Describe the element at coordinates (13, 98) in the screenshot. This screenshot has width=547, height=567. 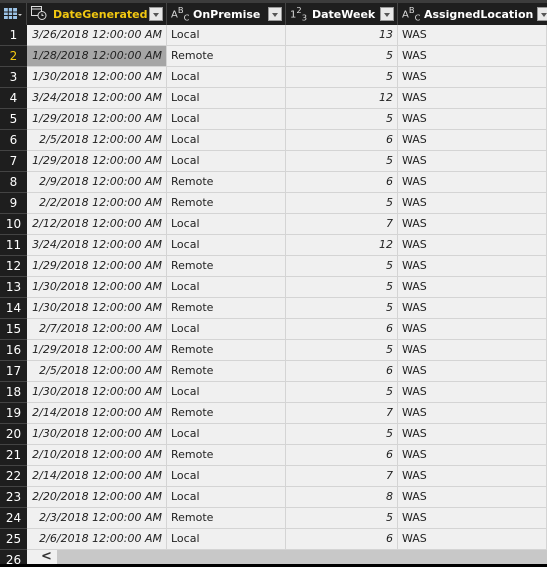
I see `row-number: 4` at that location.